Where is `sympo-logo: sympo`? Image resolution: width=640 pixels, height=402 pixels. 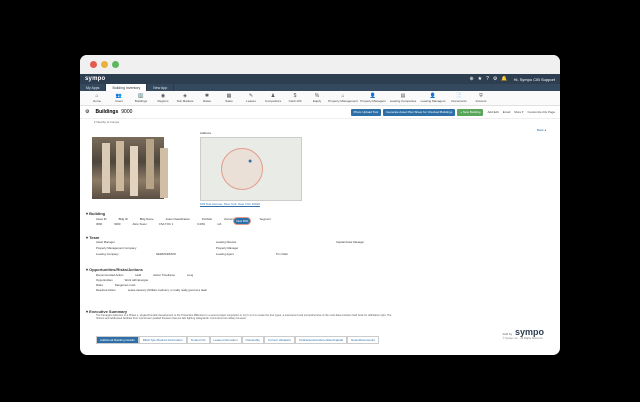
sympo-logo: sympo is located at coordinates (95, 79).